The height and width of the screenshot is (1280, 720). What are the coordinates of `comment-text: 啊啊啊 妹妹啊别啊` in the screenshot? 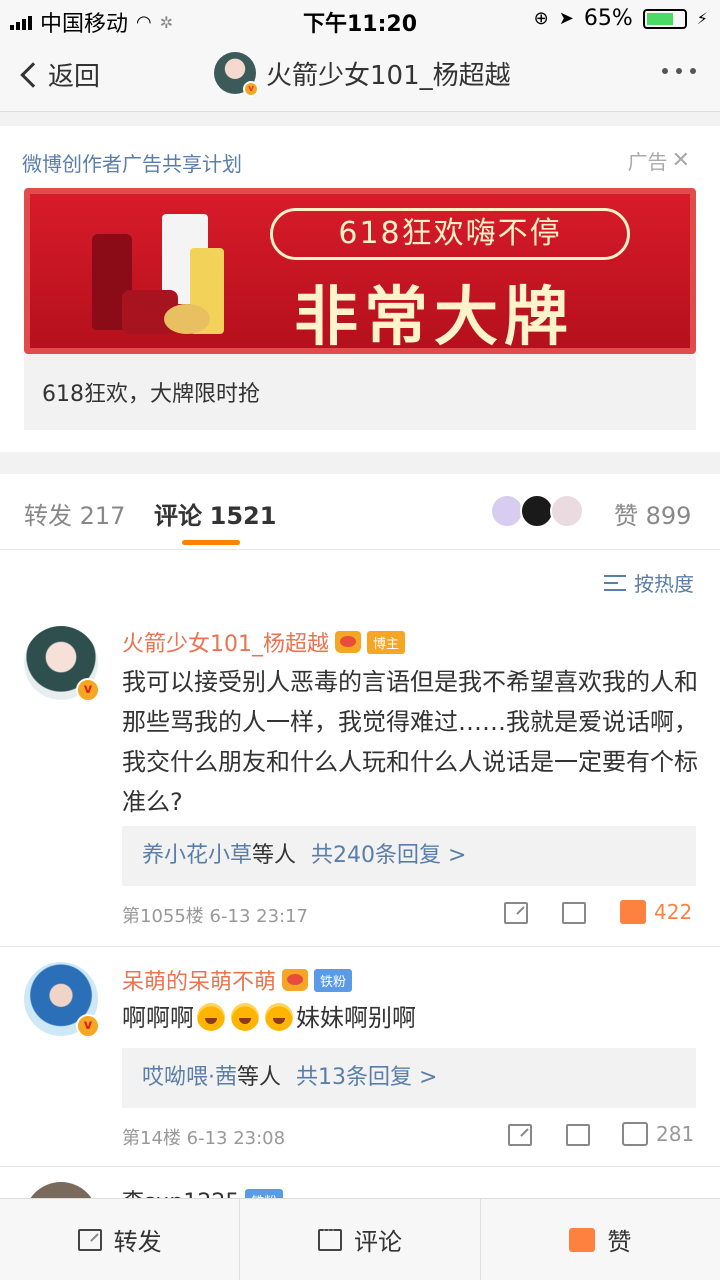 It's located at (410, 1018).